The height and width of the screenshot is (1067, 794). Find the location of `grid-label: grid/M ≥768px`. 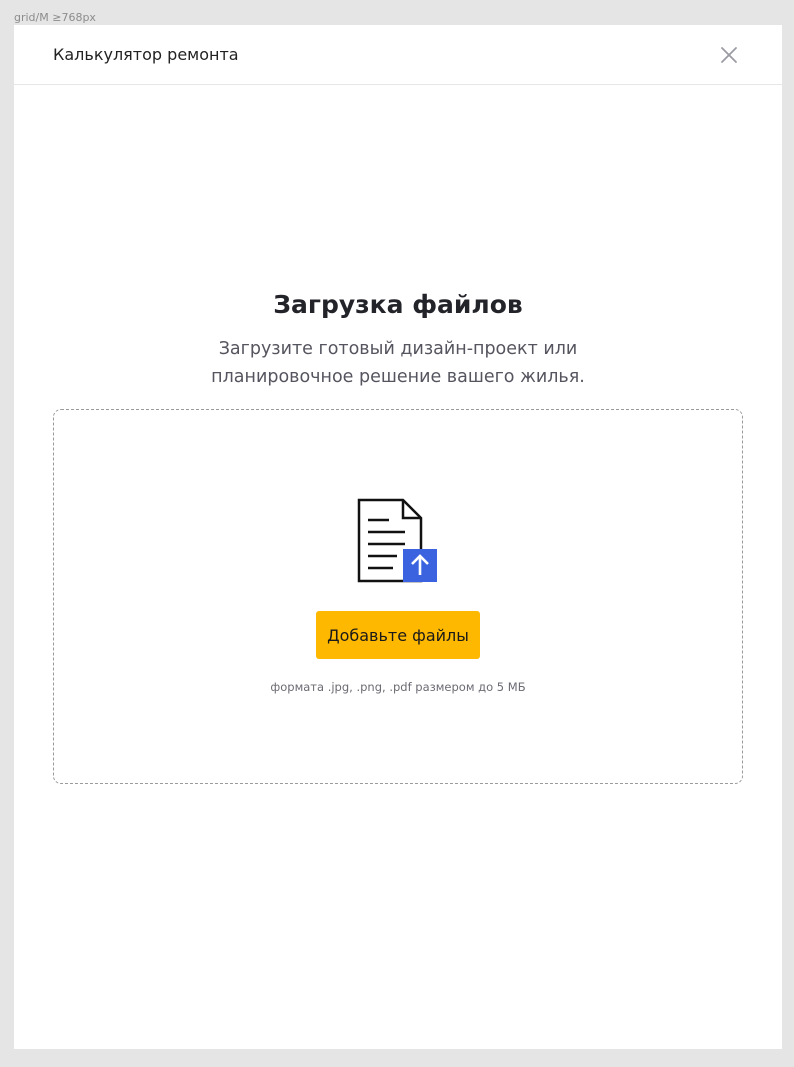

grid-label: grid/M ≥768px is located at coordinates (55, 17).